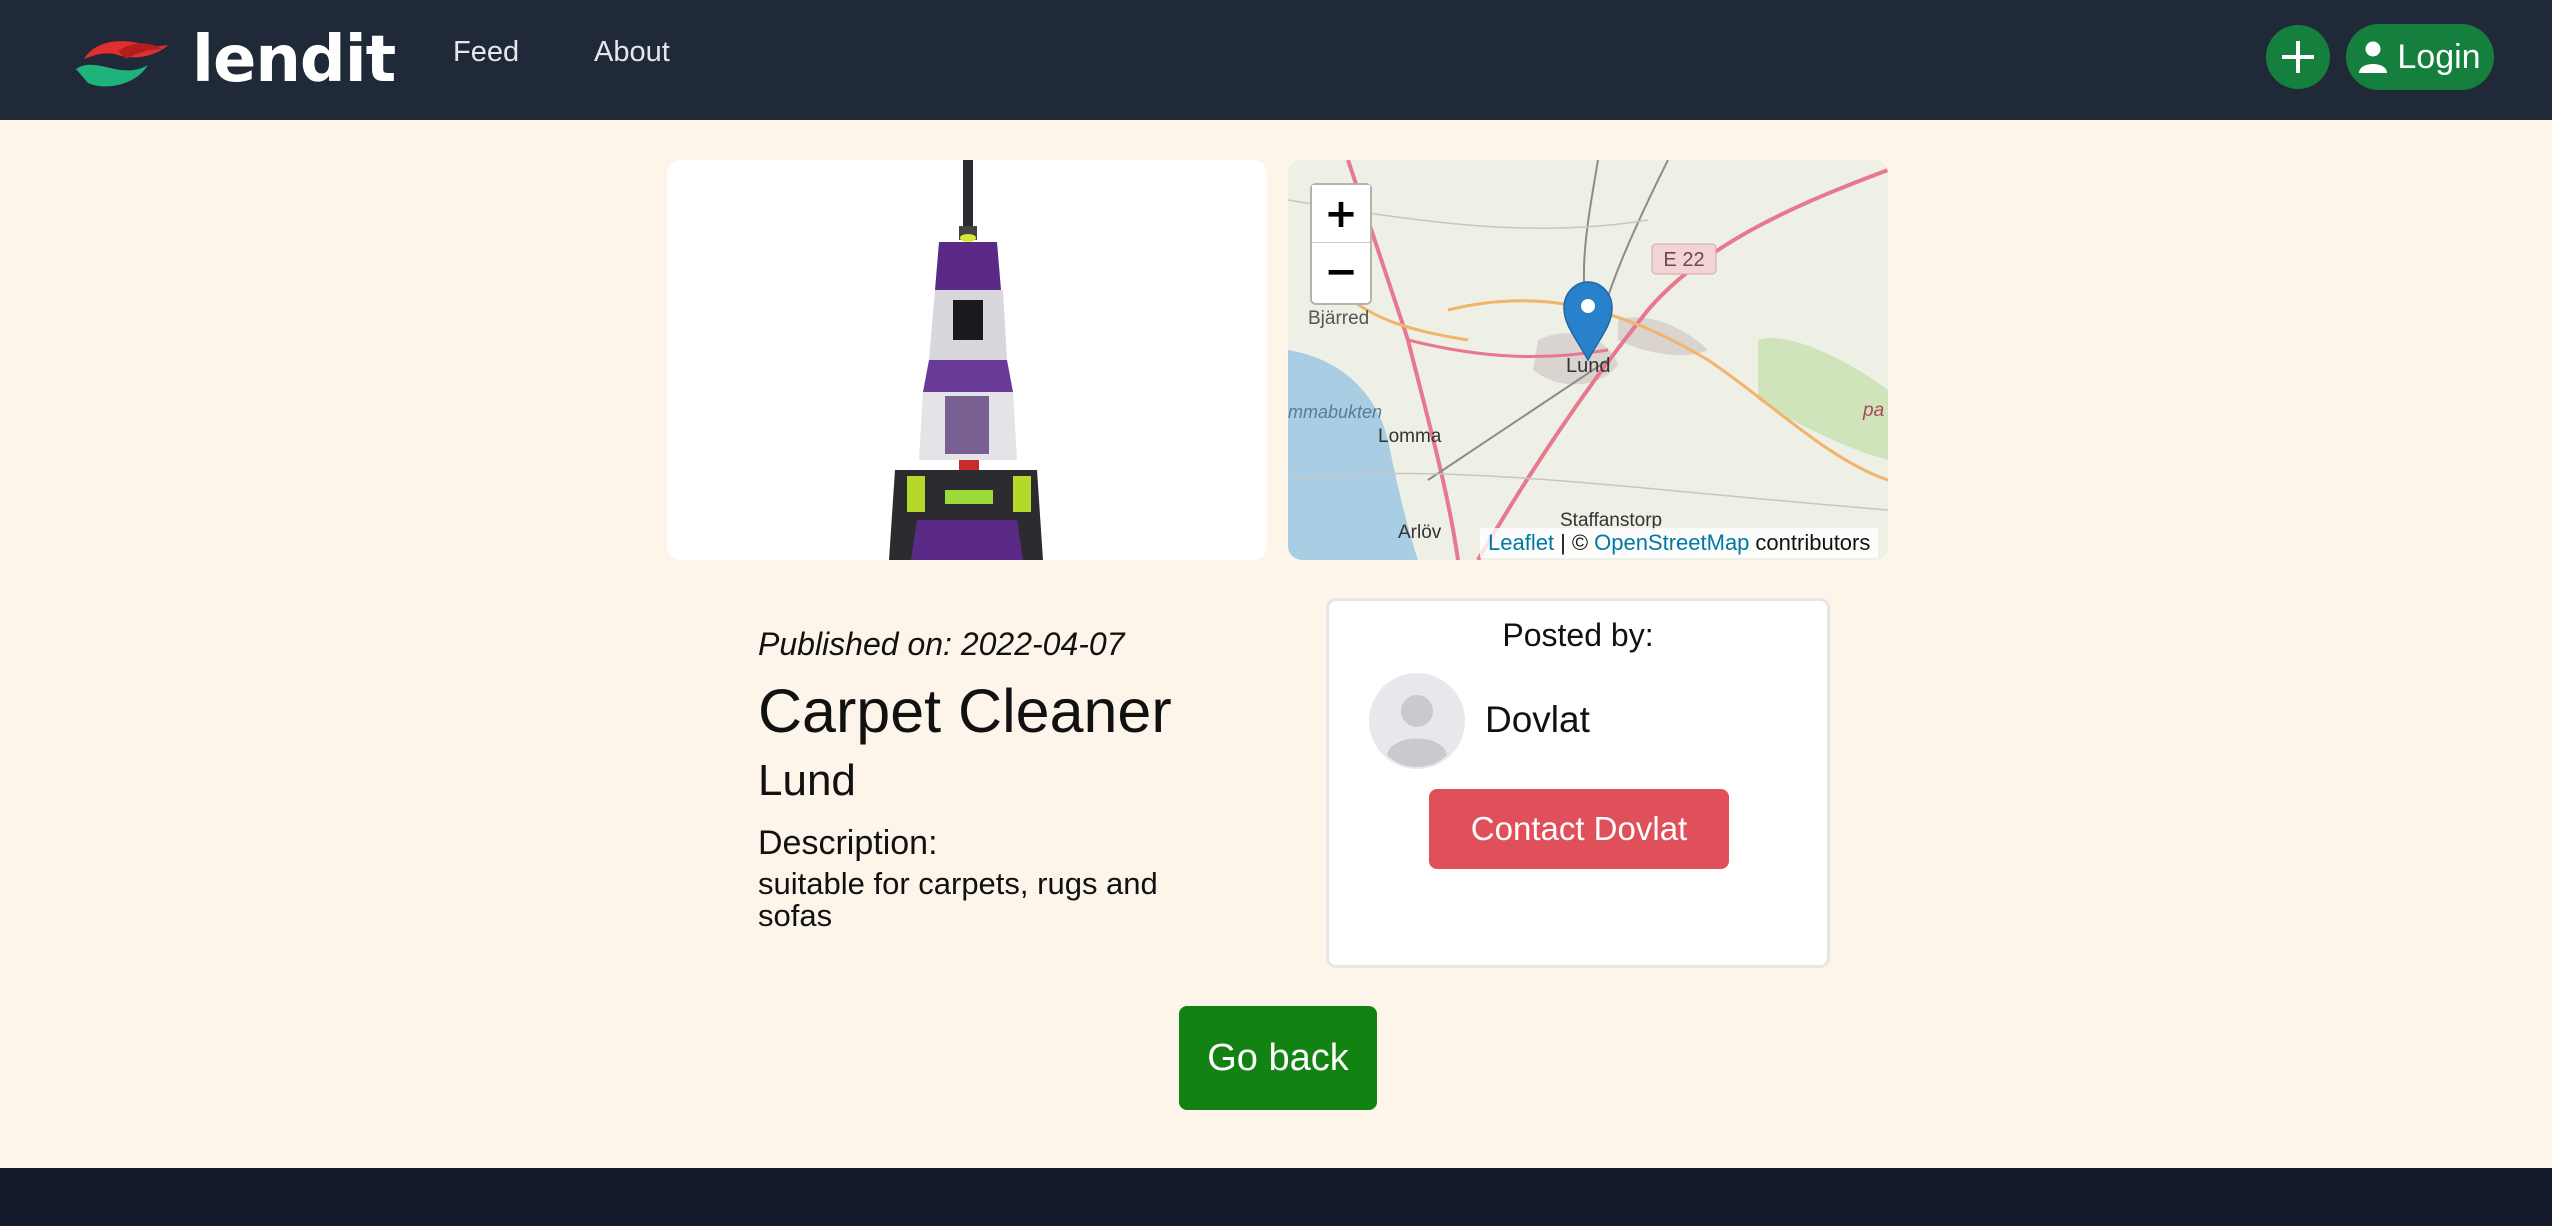  Describe the element at coordinates (1683, 260) in the screenshot. I see `map-label-highway: E 22` at that location.